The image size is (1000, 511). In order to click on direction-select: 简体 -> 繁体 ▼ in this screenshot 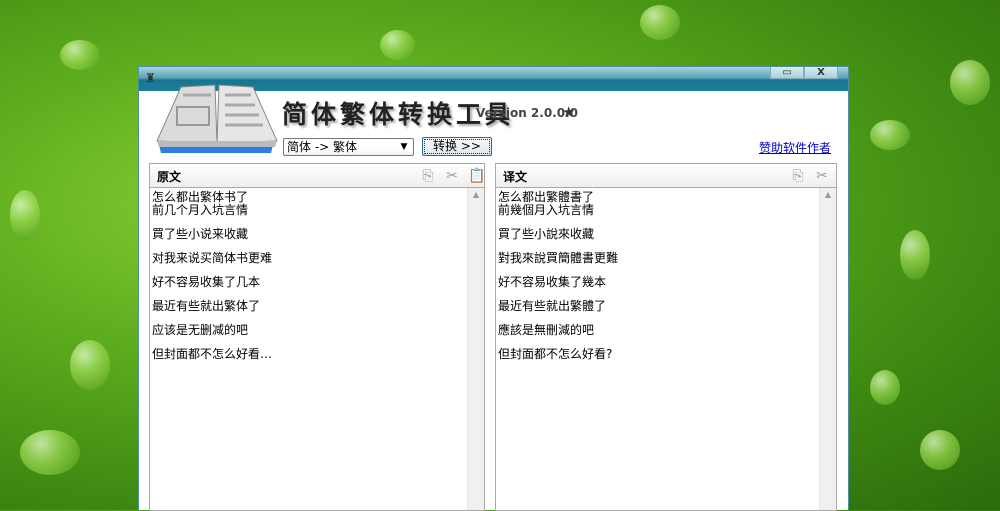, I will do `click(348, 147)`.